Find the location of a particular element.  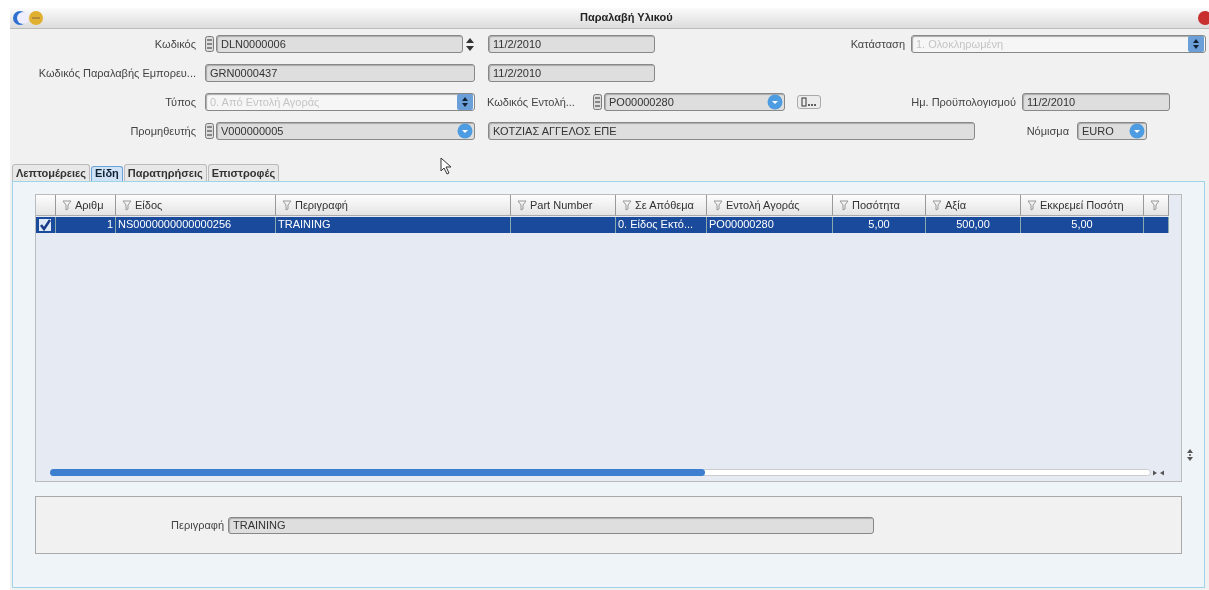

column-header is located at coordinates (1156, 205).